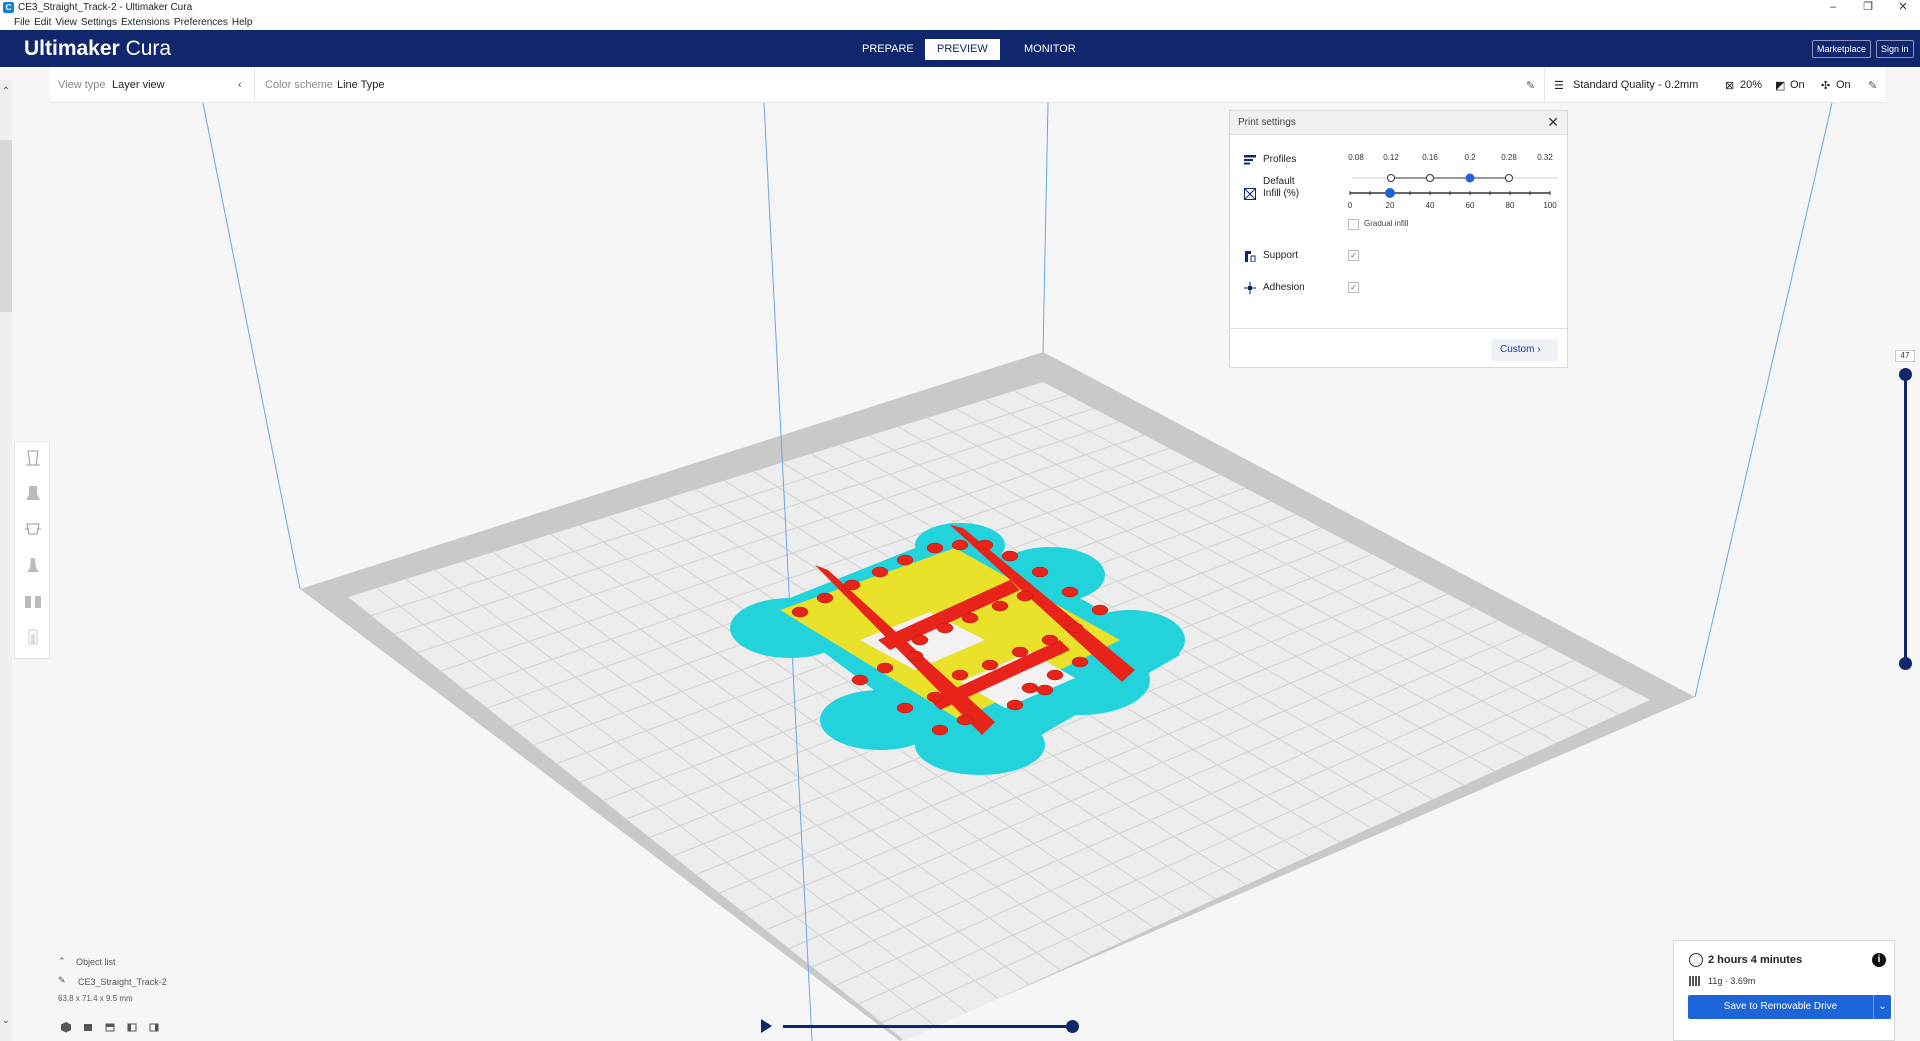 The width and height of the screenshot is (1920, 1041). Describe the element at coordinates (1696, 960) in the screenshot. I see `clock-icon` at that location.